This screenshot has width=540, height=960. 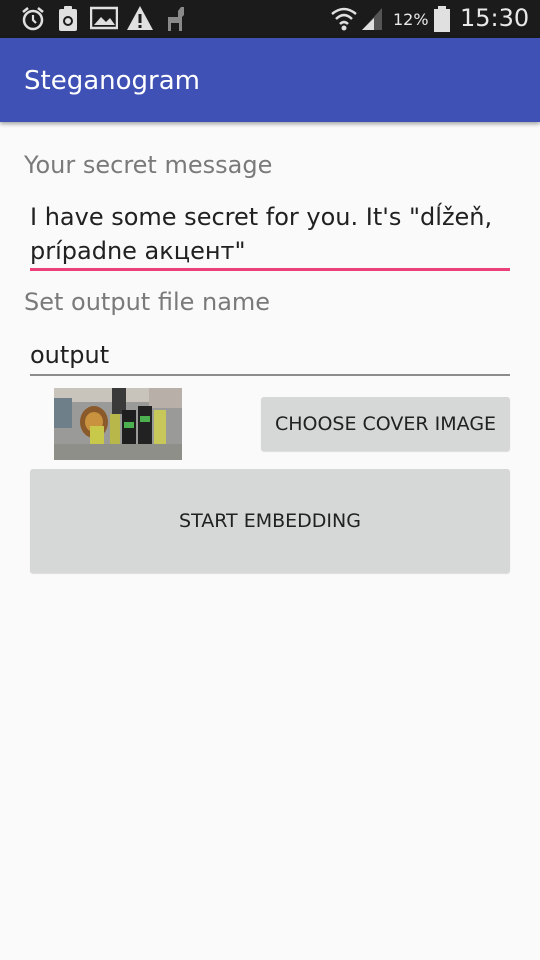 I want to click on alarm-icon, so click(x=33, y=19).